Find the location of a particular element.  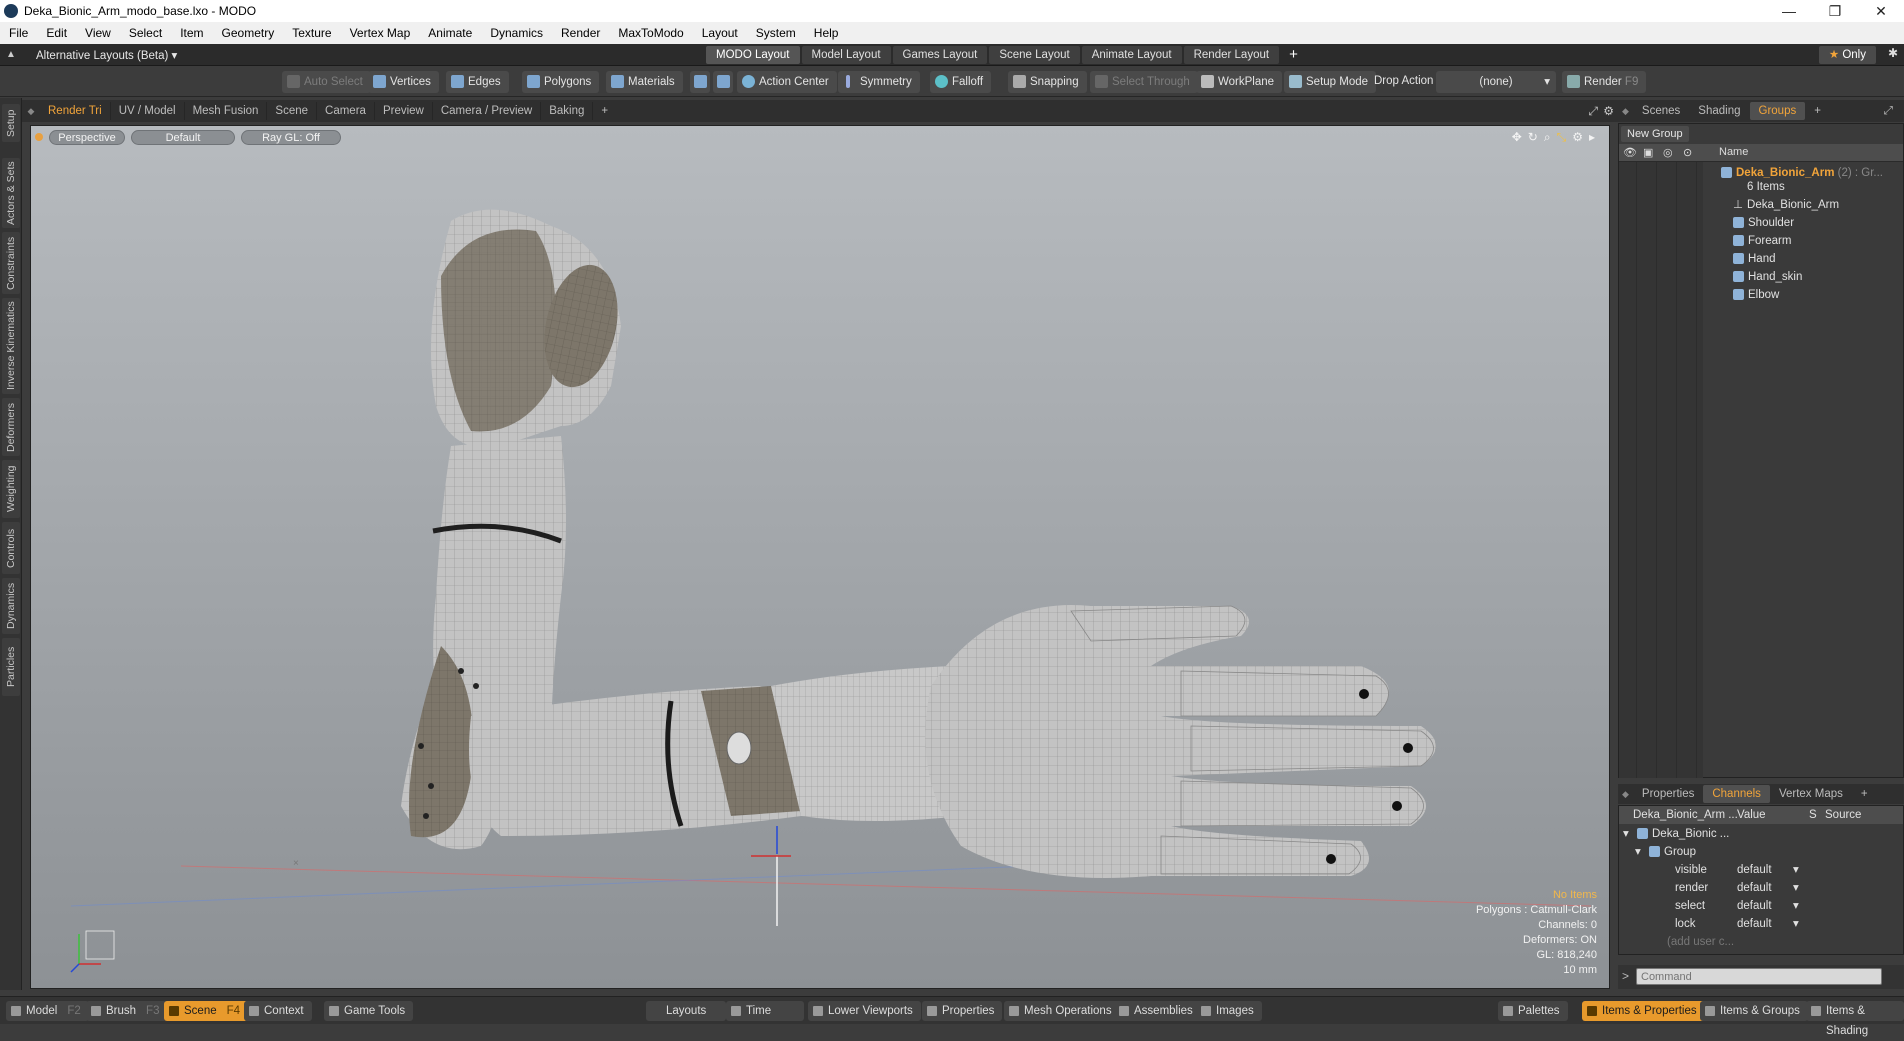

mode-model-button: Model F2 is located at coordinates (47, 1011).